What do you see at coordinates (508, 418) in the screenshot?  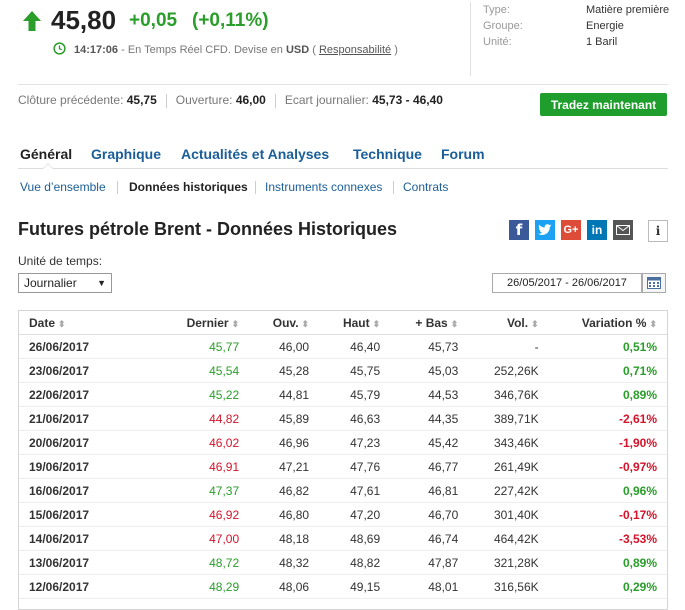 I see `cell-volume: 389,71K` at bounding box center [508, 418].